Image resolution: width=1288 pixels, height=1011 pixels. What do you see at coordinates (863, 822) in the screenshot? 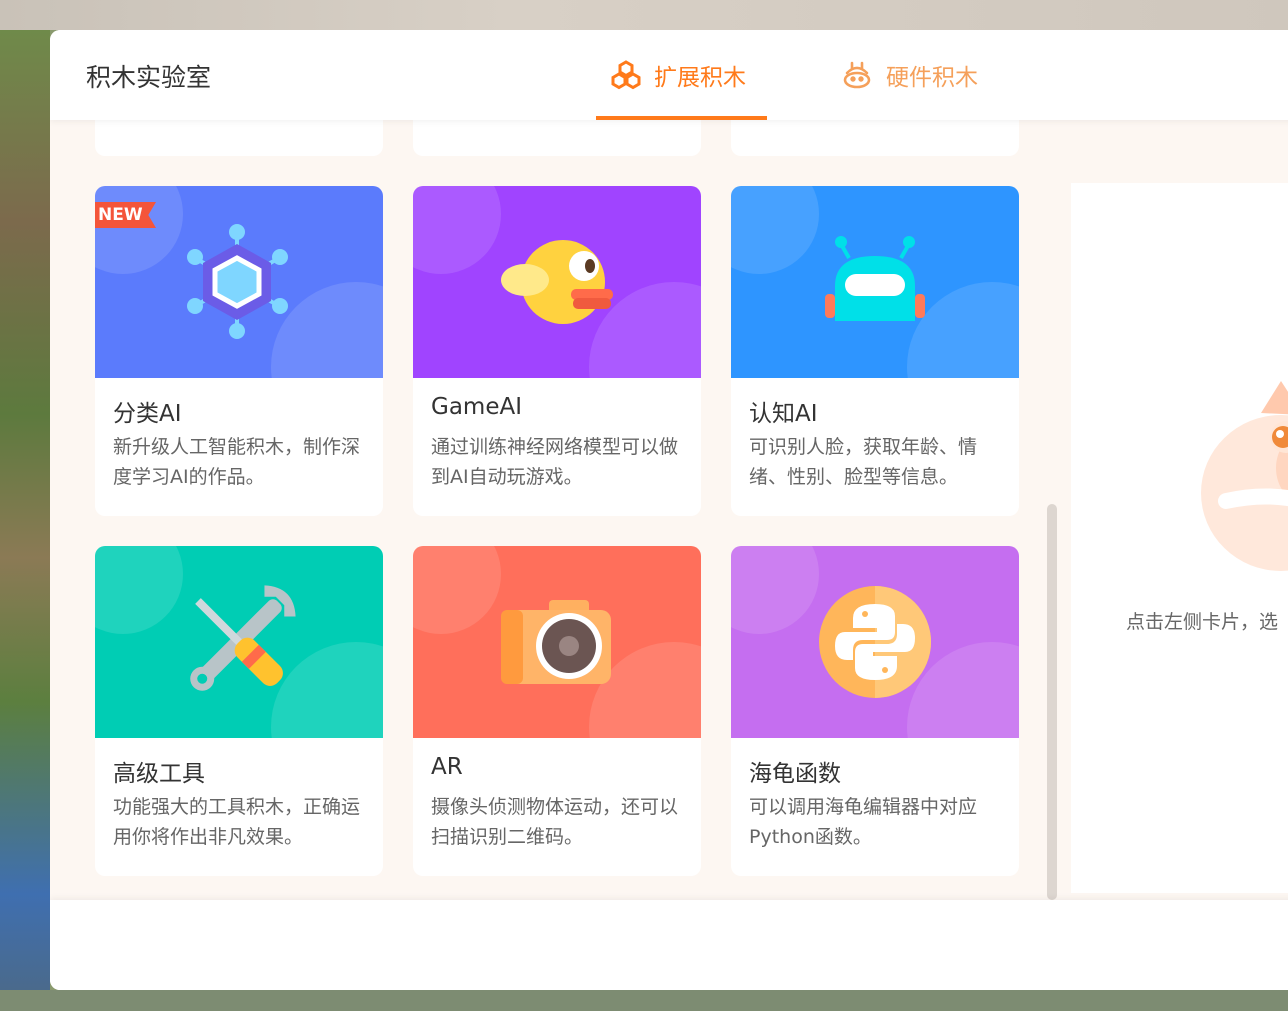
I see `card-description: 可以调用海龟编辑器中对应Python函数。` at bounding box center [863, 822].